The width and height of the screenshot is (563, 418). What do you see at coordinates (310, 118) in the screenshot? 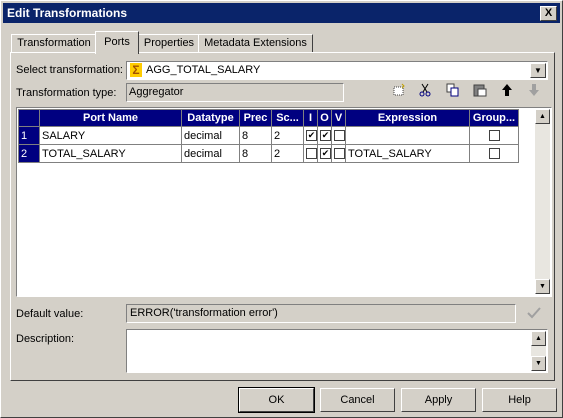
I see `col-header-input: I` at bounding box center [310, 118].